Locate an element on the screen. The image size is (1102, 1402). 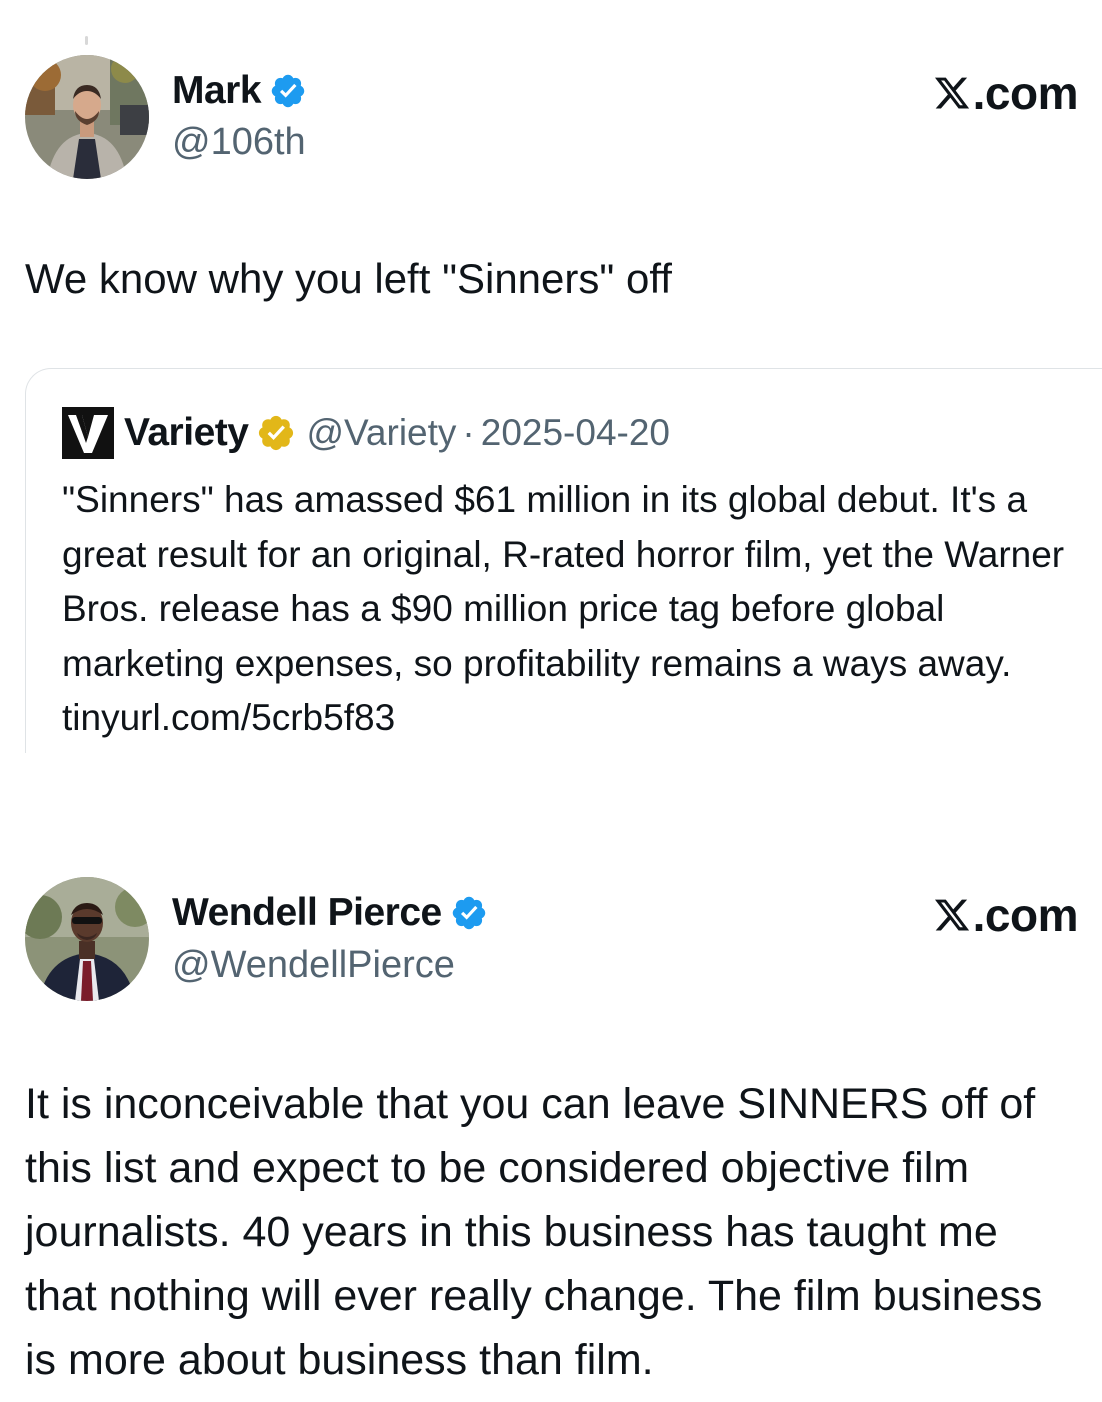
tweet-text: We know why you left "Sinners" off is located at coordinates (348, 278).